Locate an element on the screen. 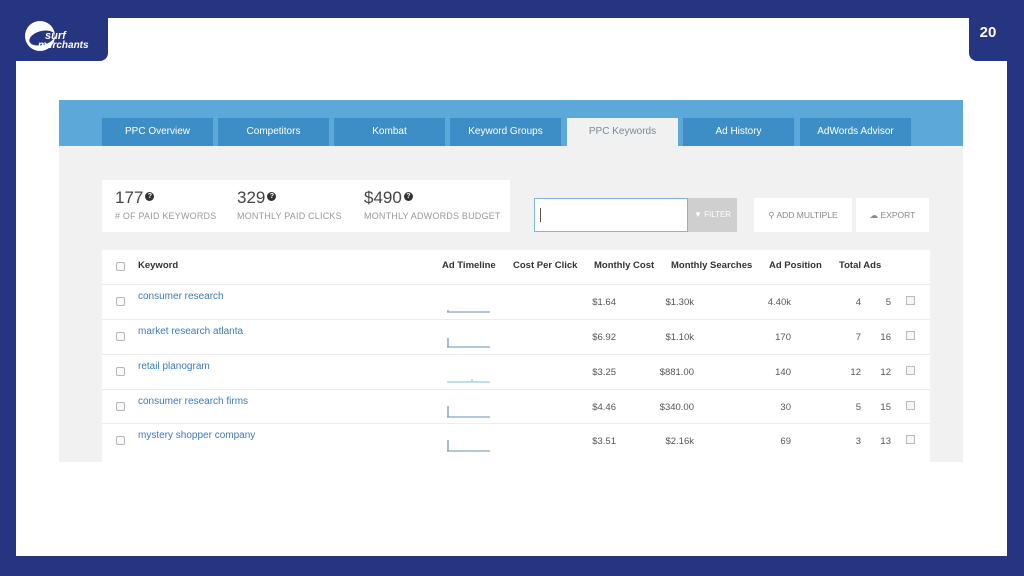 Image resolution: width=1024 pixels, height=576 pixels. tab-ppc-overview: PPC Overview is located at coordinates (157, 132).